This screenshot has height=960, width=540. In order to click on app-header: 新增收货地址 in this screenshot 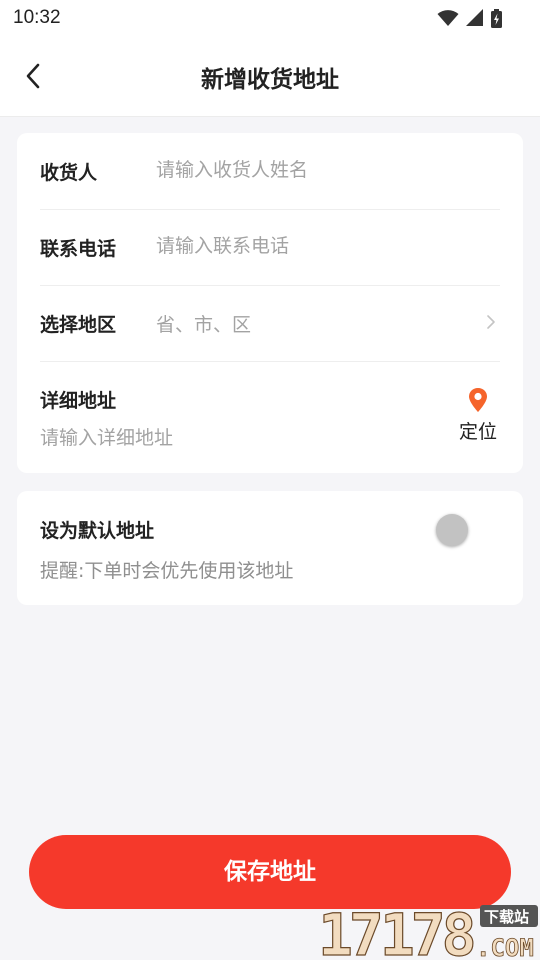, I will do `click(270, 76)`.